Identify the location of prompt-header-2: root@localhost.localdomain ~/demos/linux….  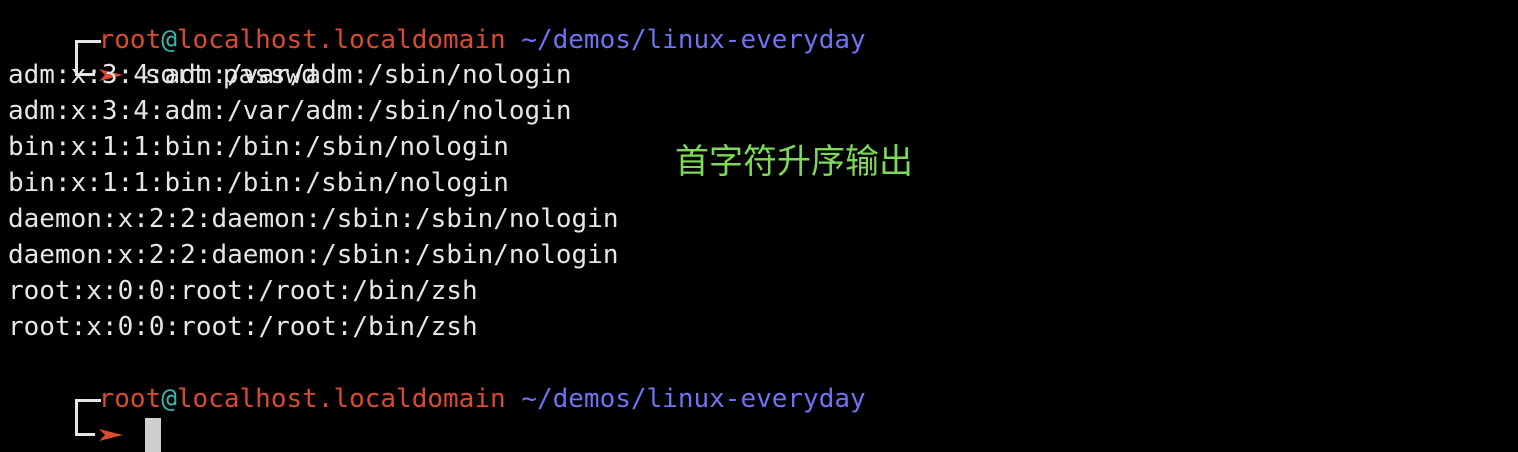
(437, 381).